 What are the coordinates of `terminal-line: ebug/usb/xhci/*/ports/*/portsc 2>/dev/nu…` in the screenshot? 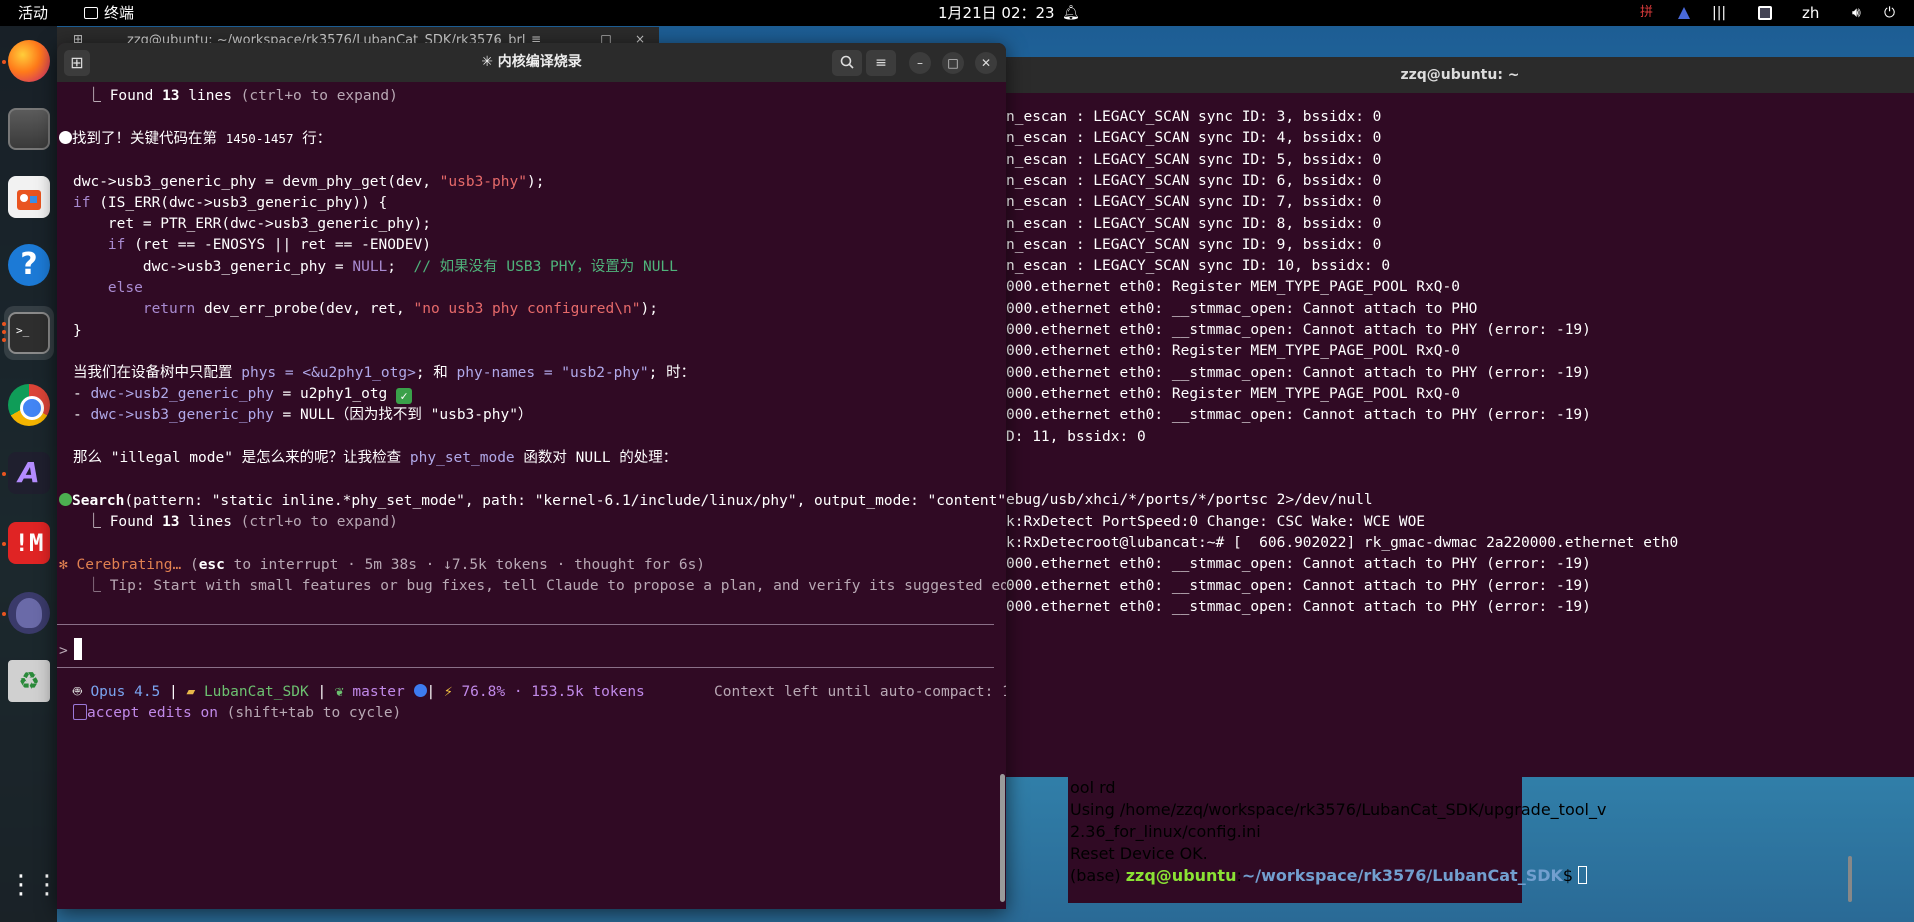 It's located at (1189, 500).